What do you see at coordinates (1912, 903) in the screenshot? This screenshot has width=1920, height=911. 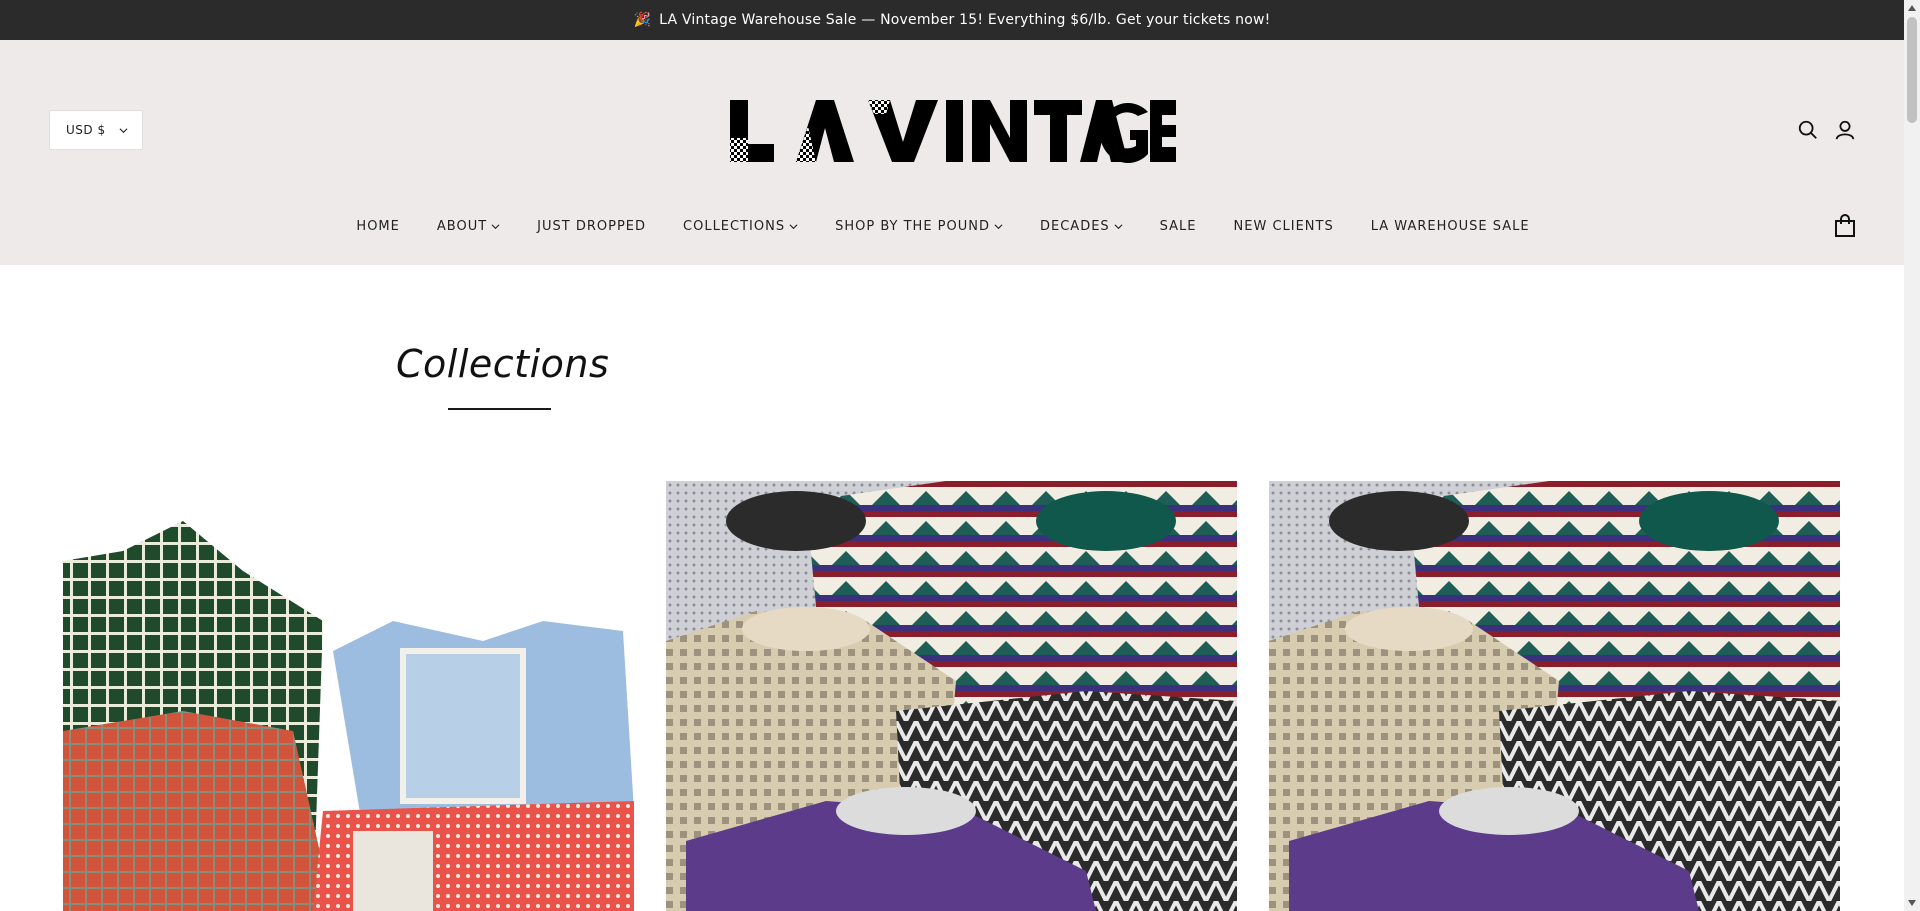 I see `scroll-down-arrow-icon` at bounding box center [1912, 903].